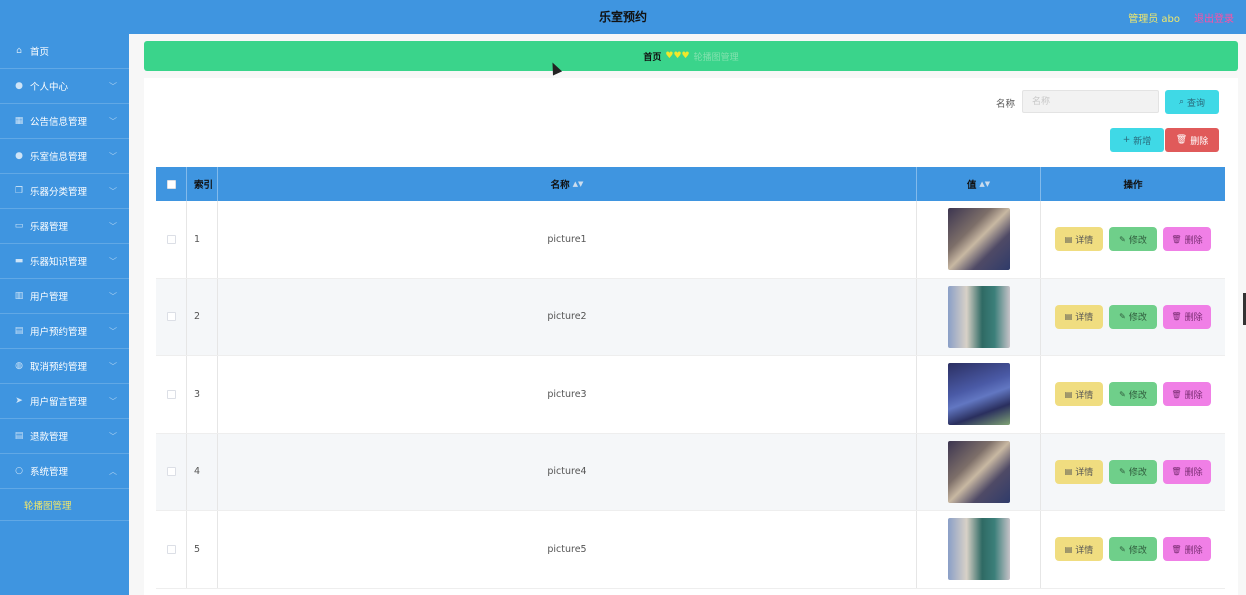  What do you see at coordinates (64, 505) in the screenshot?
I see `sidebar-subitem-carousel: 轮播图管理` at bounding box center [64, 505].